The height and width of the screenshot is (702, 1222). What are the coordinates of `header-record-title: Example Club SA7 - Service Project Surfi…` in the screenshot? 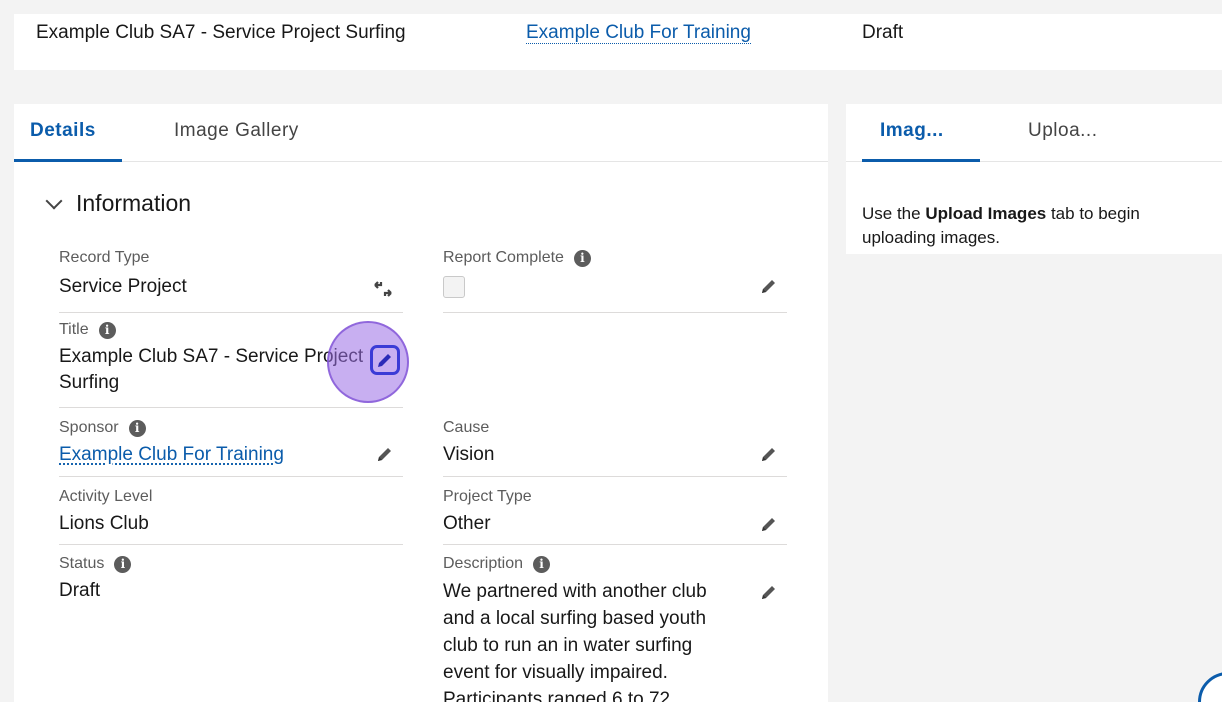 It's located at (221, 32).